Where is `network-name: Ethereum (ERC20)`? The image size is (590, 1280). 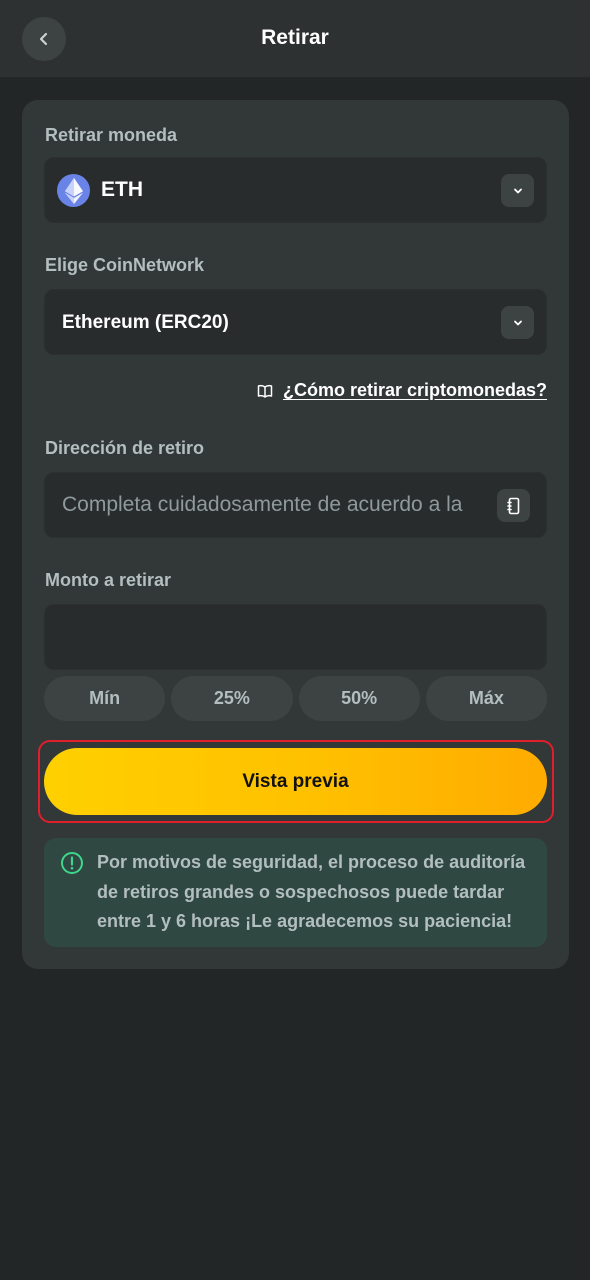 network-name: Ethereum (ERC20) is located at coordinates (145, 322).